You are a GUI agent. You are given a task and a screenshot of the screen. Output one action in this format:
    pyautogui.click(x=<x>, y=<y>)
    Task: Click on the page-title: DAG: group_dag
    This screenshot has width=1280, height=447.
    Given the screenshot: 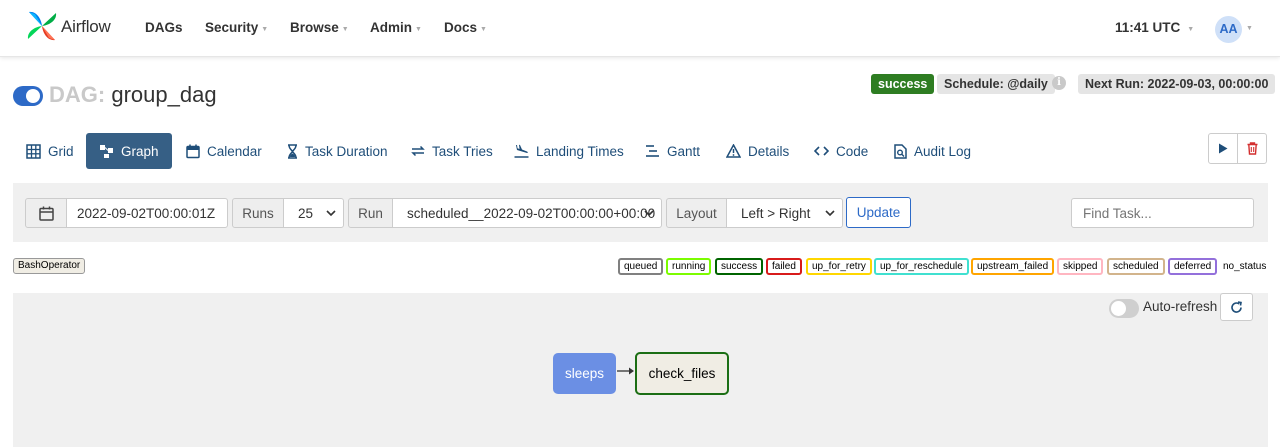 What is the action you would take?
    pyautogui.click(x=133, y=95)
    